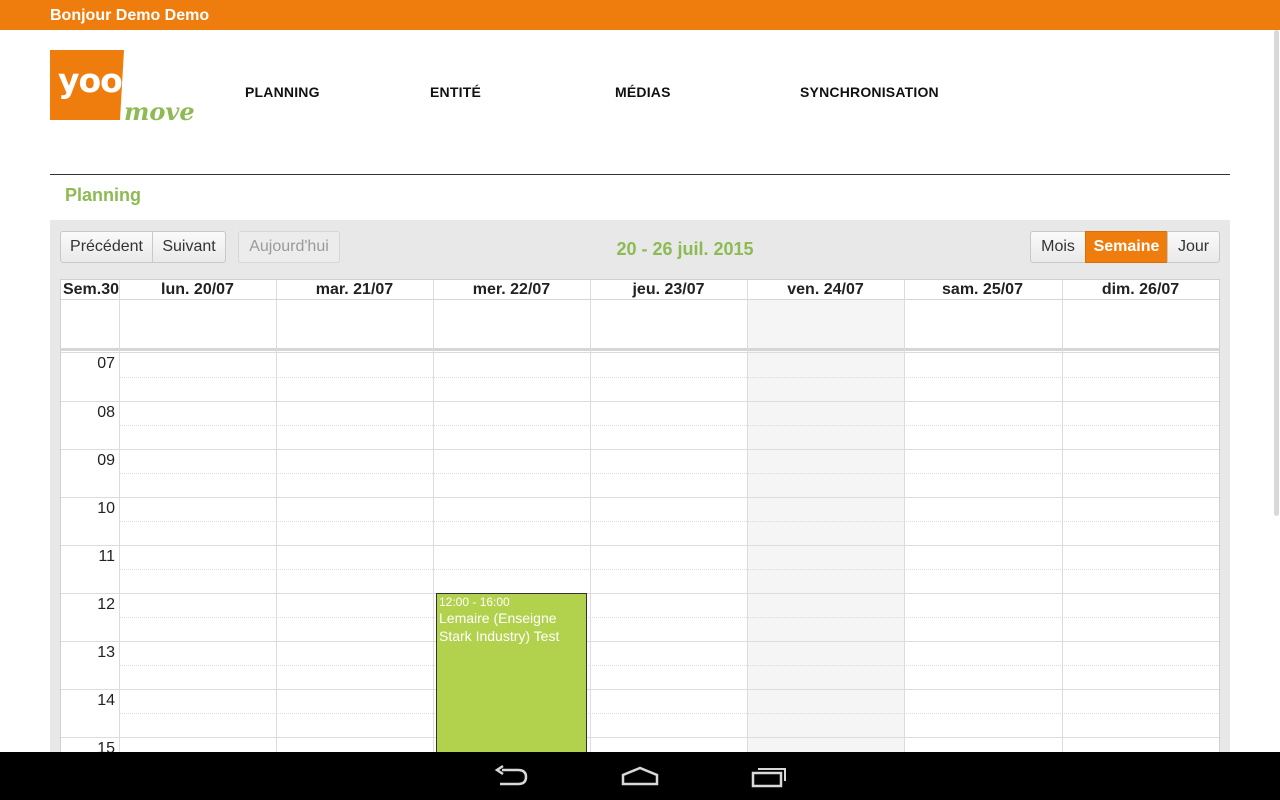 The width and height of the screenshot is (1280, 800). What do you see at coordinates (106, 700) in the screenshot?
I see `hour-label: 14` at bounding box center [106, 700].